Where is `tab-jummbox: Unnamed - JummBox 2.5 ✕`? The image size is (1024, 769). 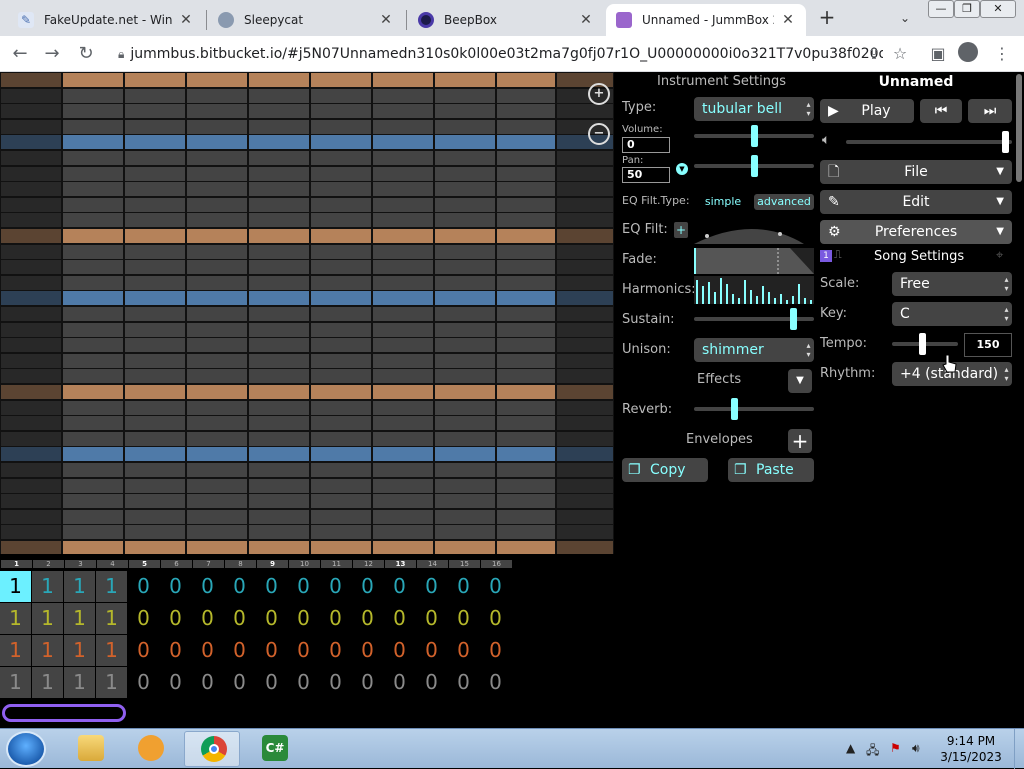
tab-jummbox: Unnamed - JummBox 2.5 ✕ is located at coordinates (706, 20).